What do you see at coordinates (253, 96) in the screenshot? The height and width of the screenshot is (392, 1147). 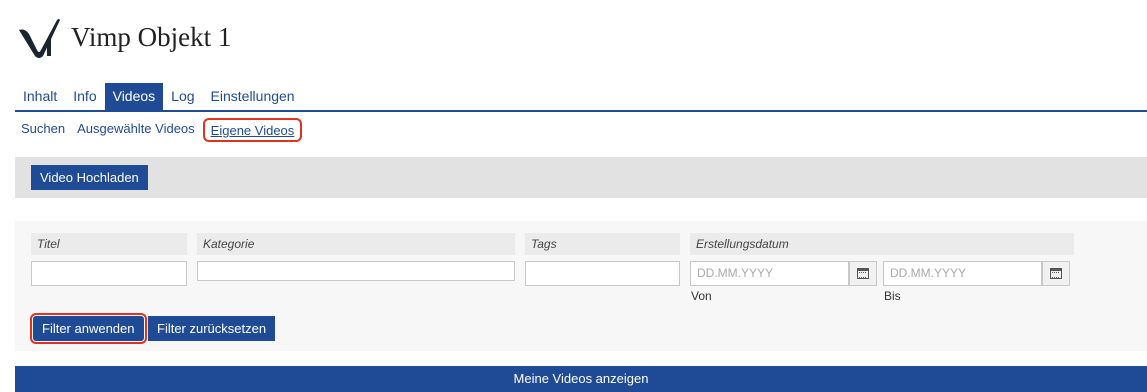 I see `tab-einstellungen: Einstellungen` at bounding box center [253, 96].